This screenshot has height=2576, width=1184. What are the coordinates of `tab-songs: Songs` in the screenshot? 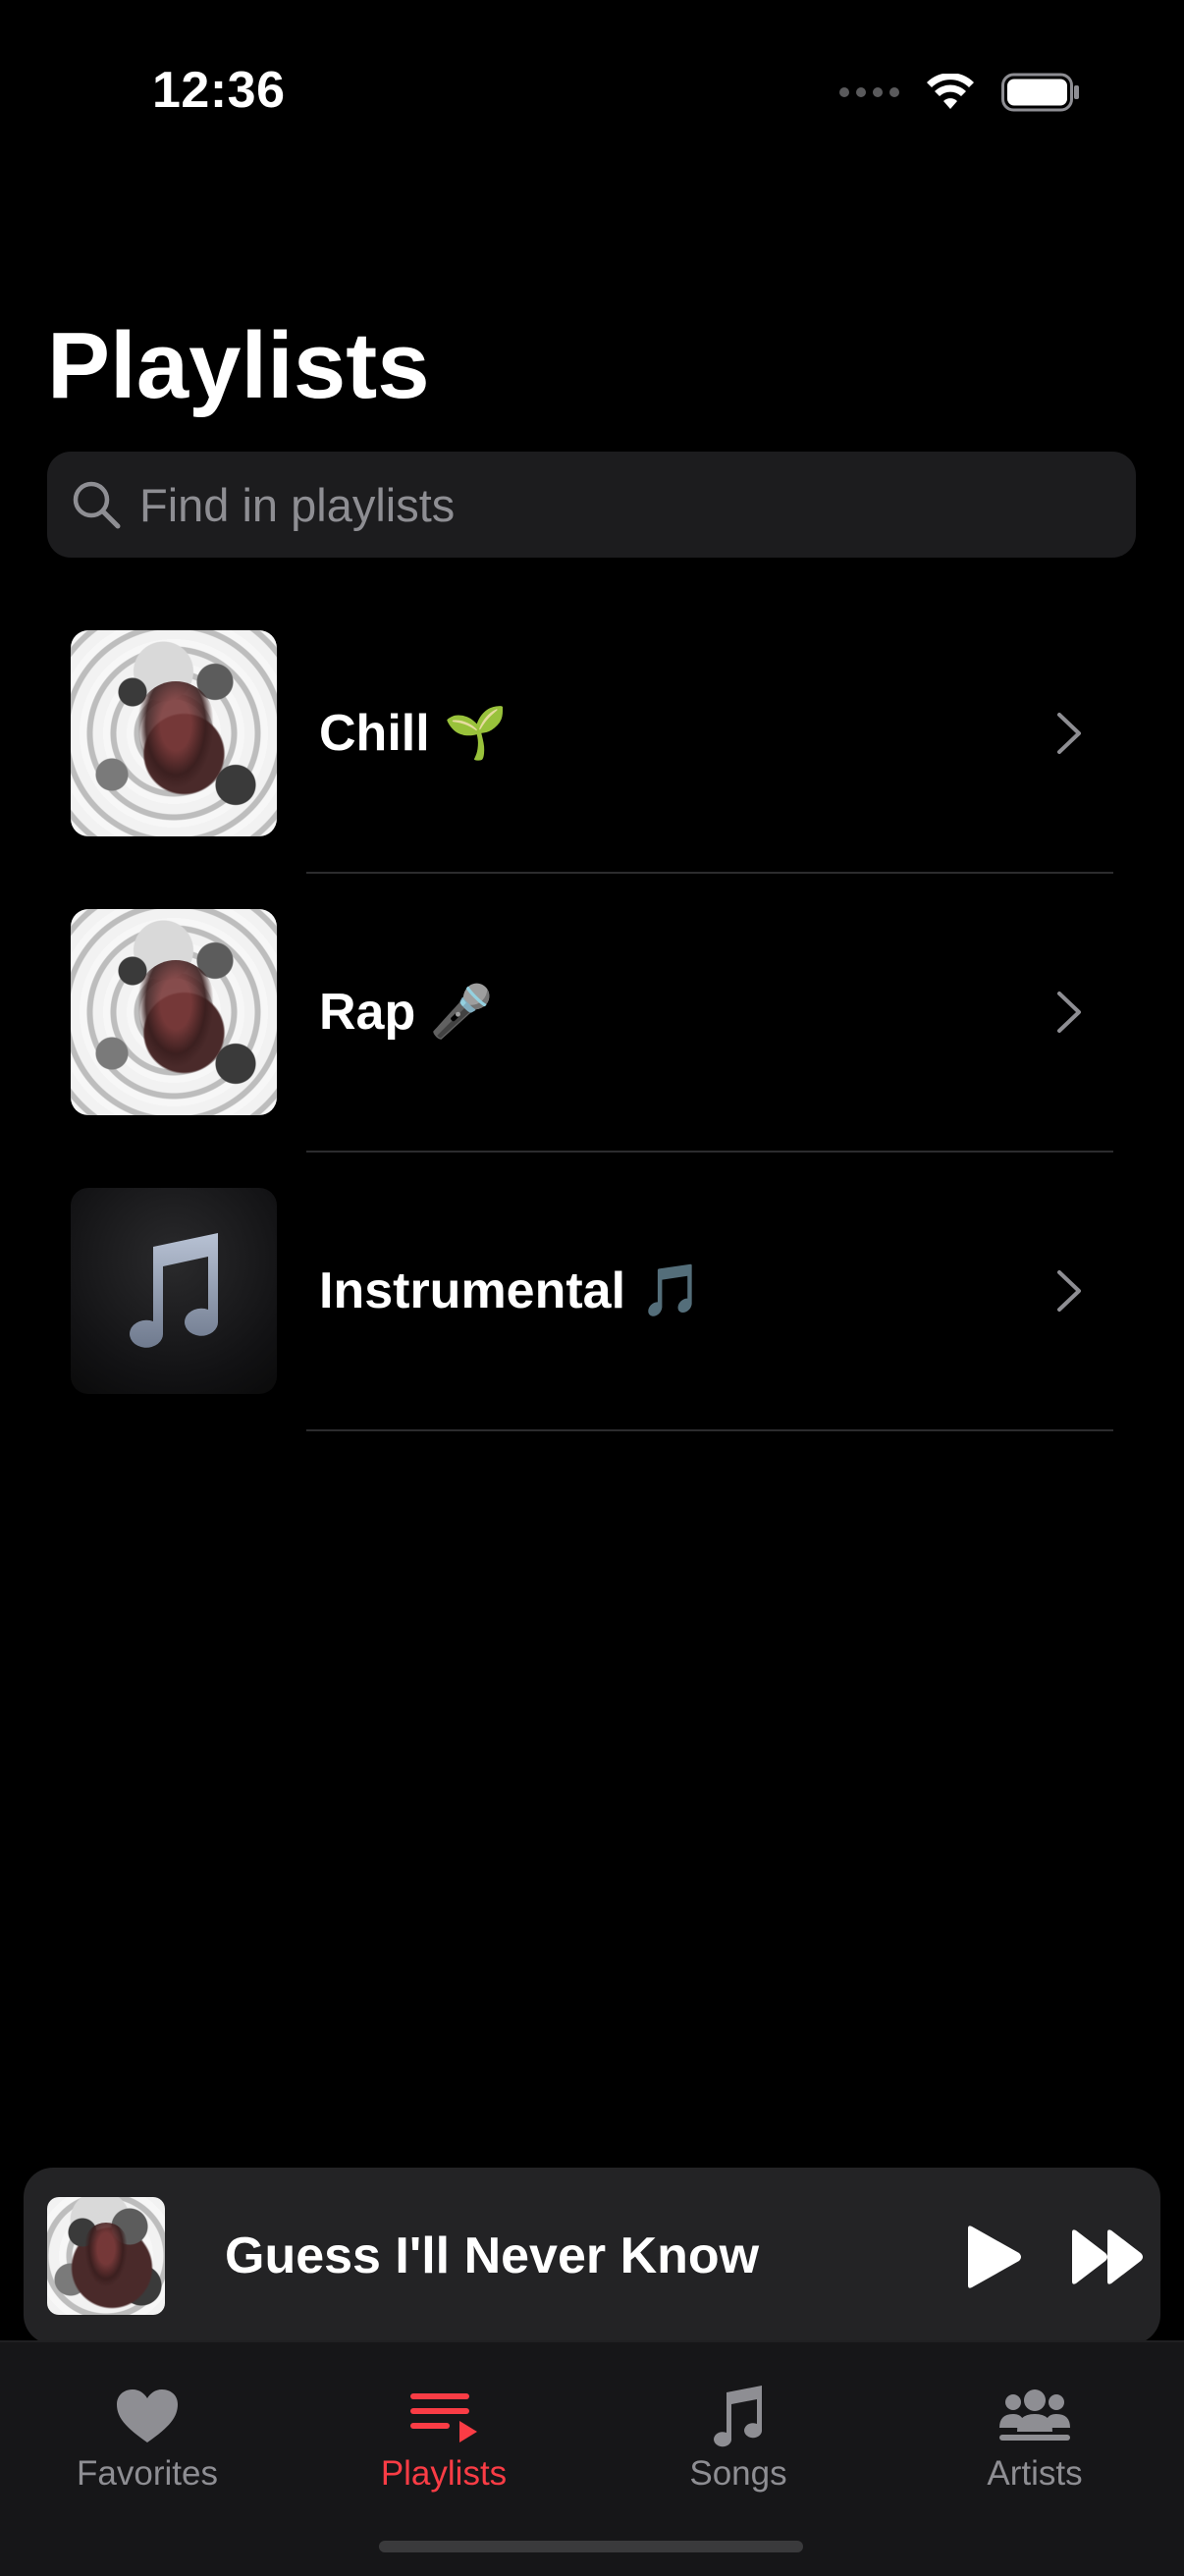 It's located at (738, 2438).